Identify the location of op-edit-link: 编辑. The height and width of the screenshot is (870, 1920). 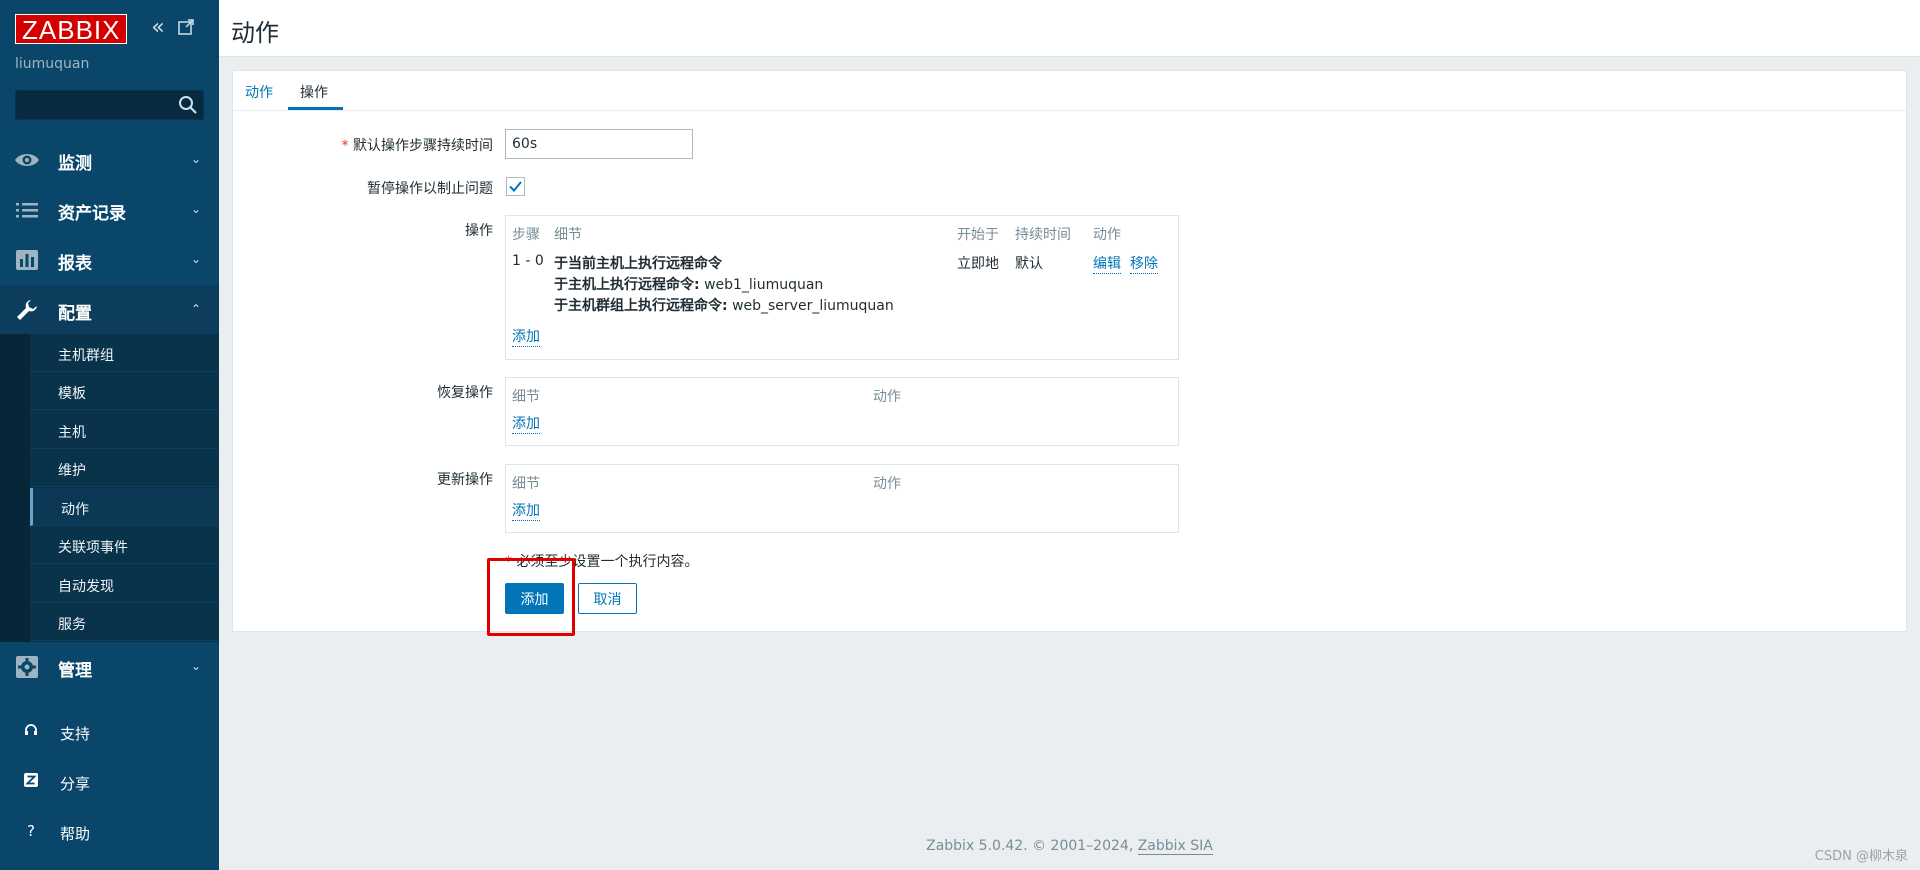
(1107, 263).